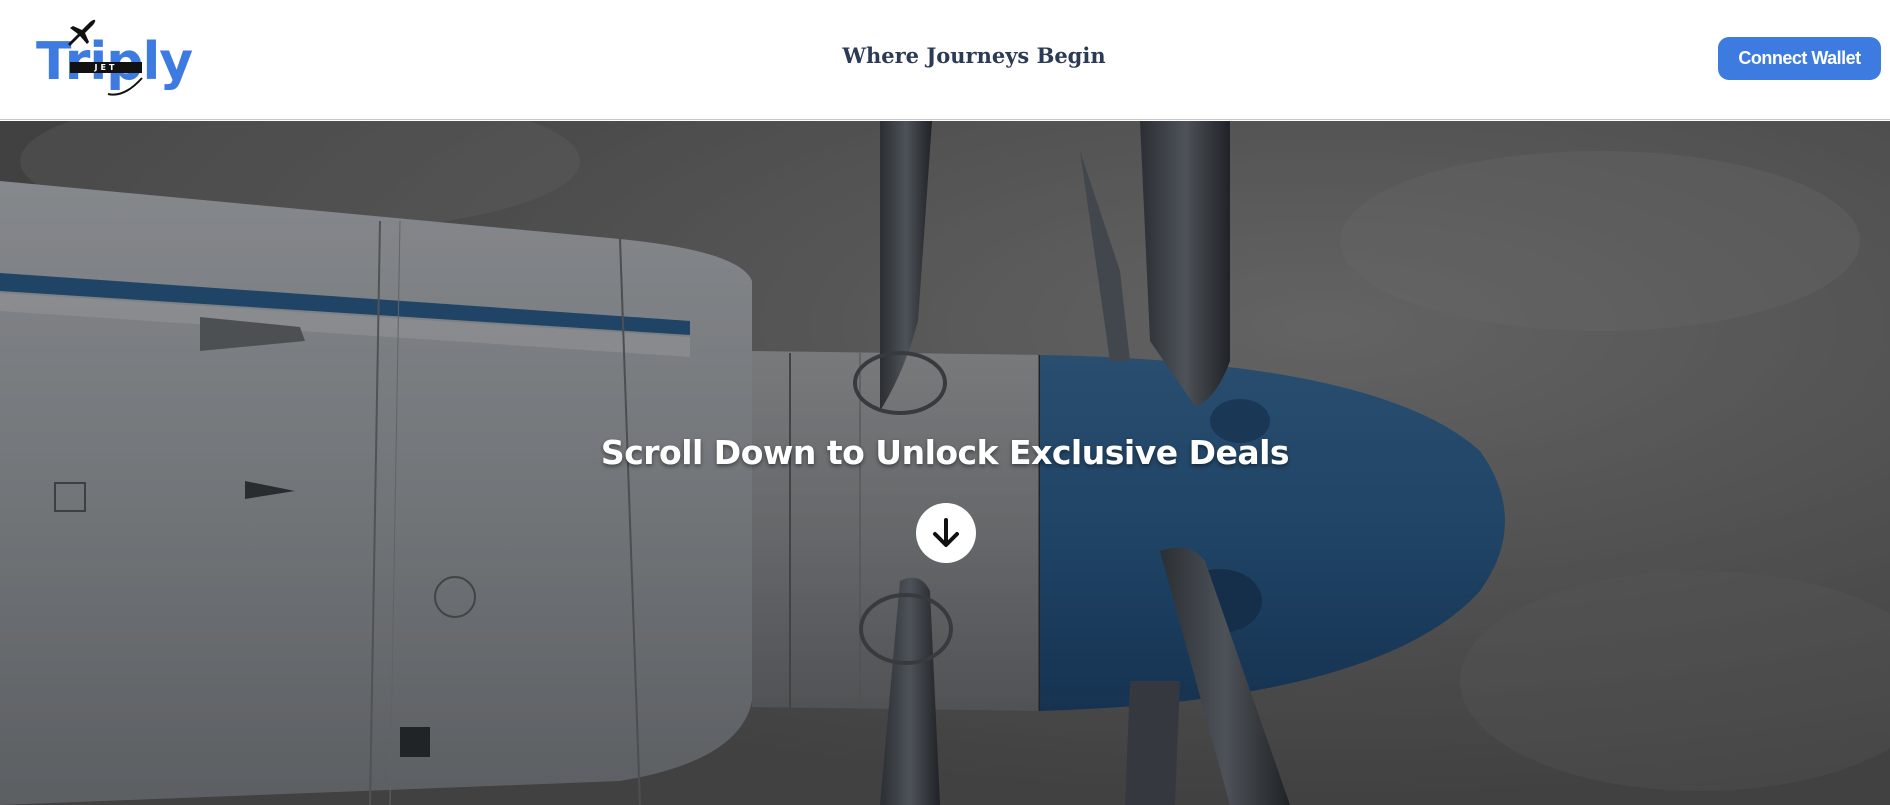 The width and height of the screenshot is (1890, 805). What do you see at coordinates (125, 86) in the screenshot?
I see `logo-swoosh` at bounding box center [125, 86].